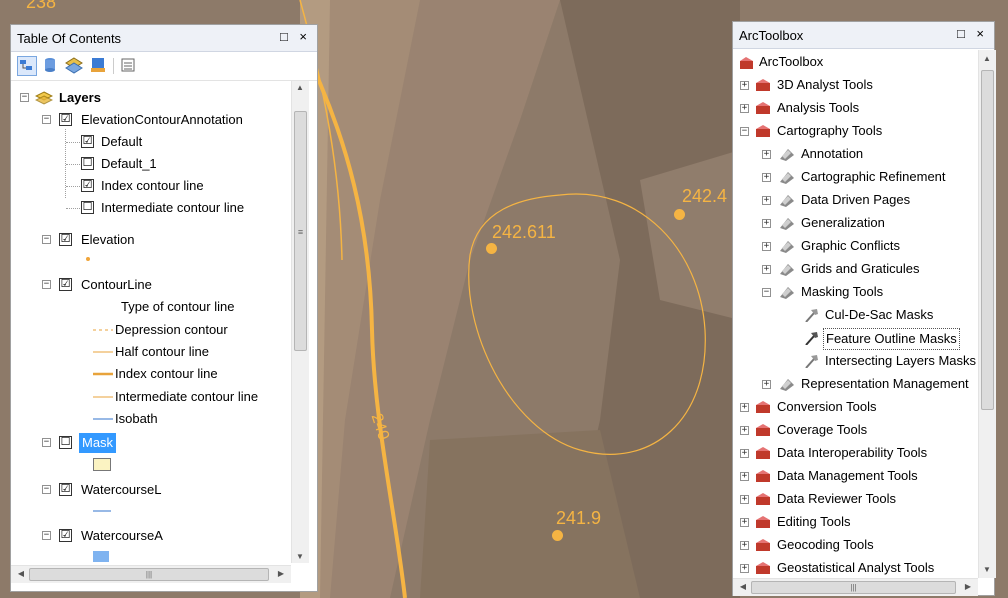  What do you see at coordinates (99, 66) in the screenshot?
I see `list-by-selection-icon` at bounding box center [99, 66].